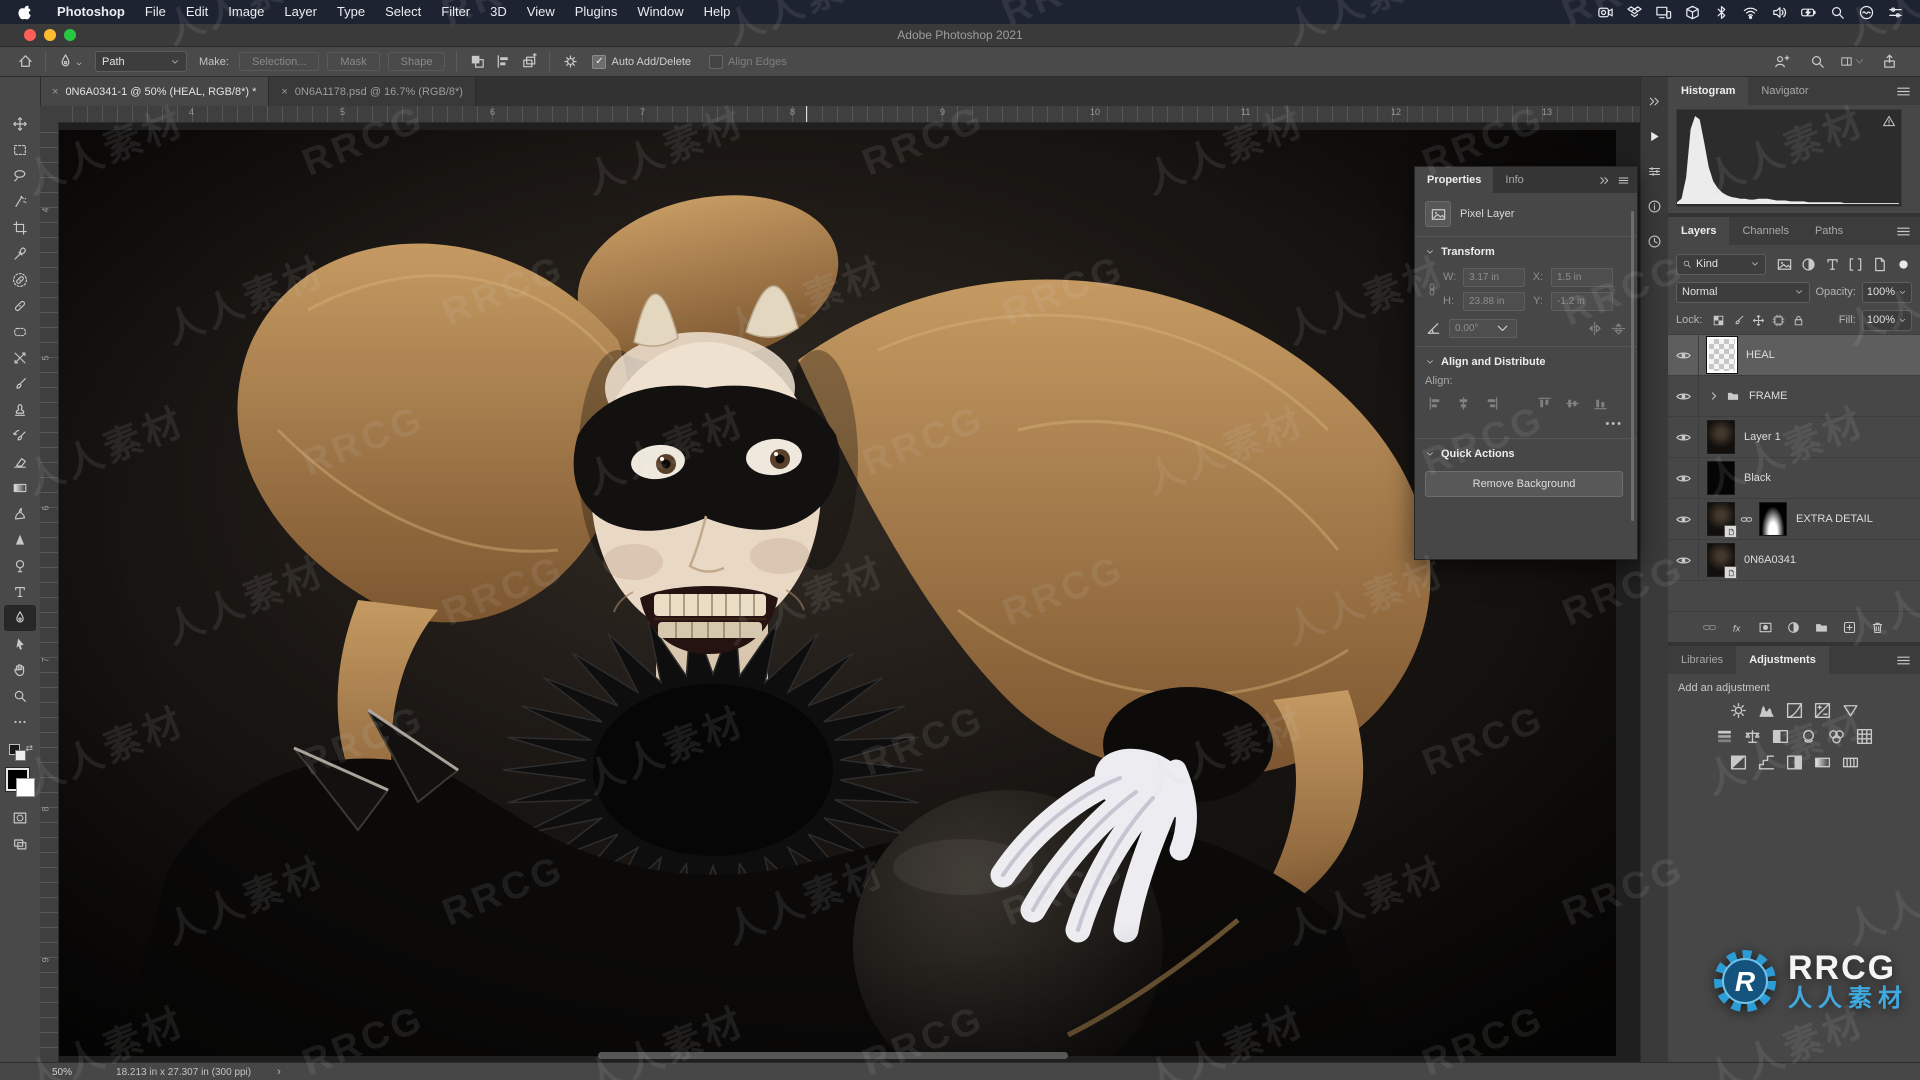 The height and width of the screenshot is (1080, 1920). I want to click on zoom-tool, so click(20, 696).